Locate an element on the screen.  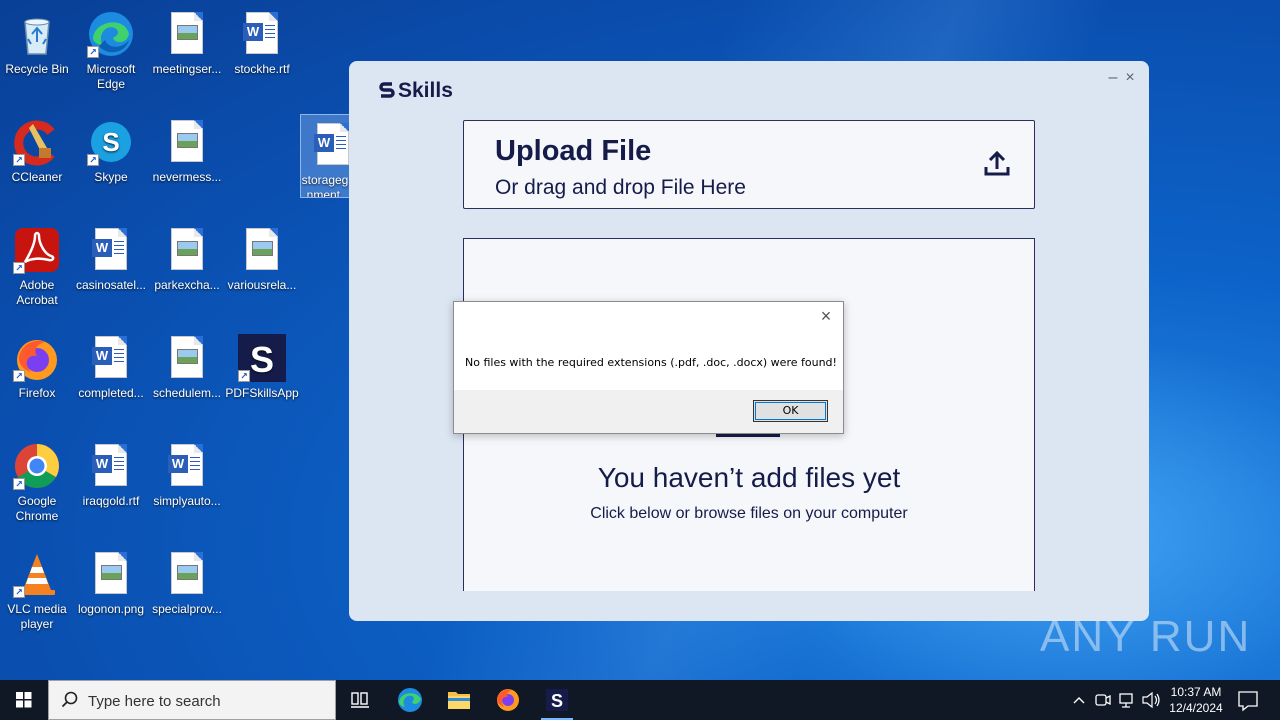
empty-state-graphic is located at coordinates (748, 435).